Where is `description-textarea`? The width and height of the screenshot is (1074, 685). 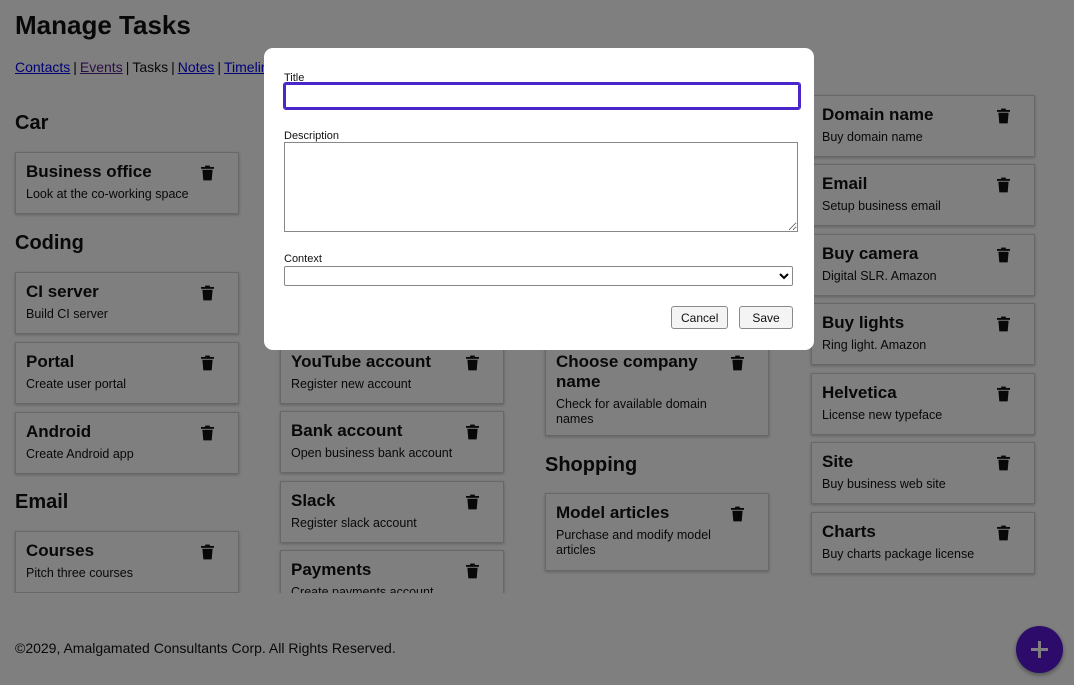
description-textarea is located at coordinates (541, 187).